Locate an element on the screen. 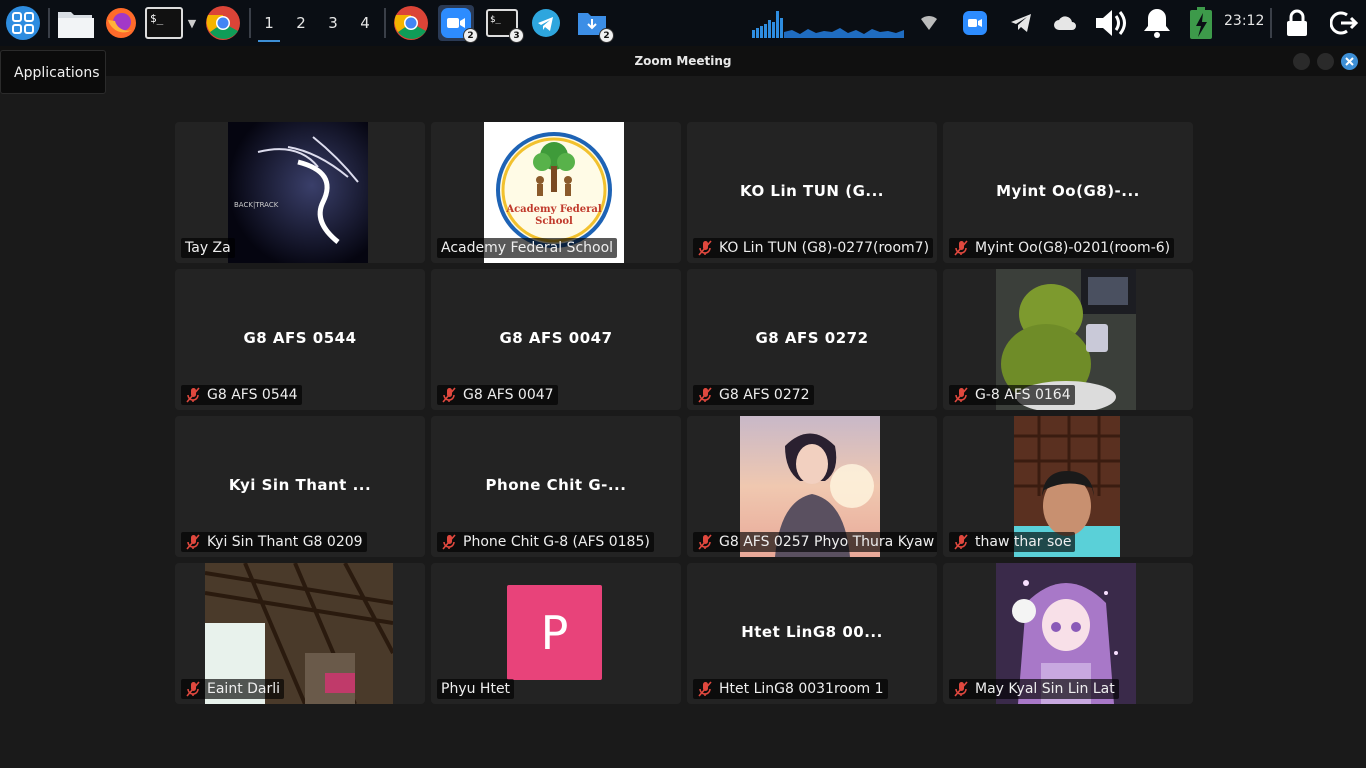  svg-text: Academy Federal is located at coordinates (553, 209).